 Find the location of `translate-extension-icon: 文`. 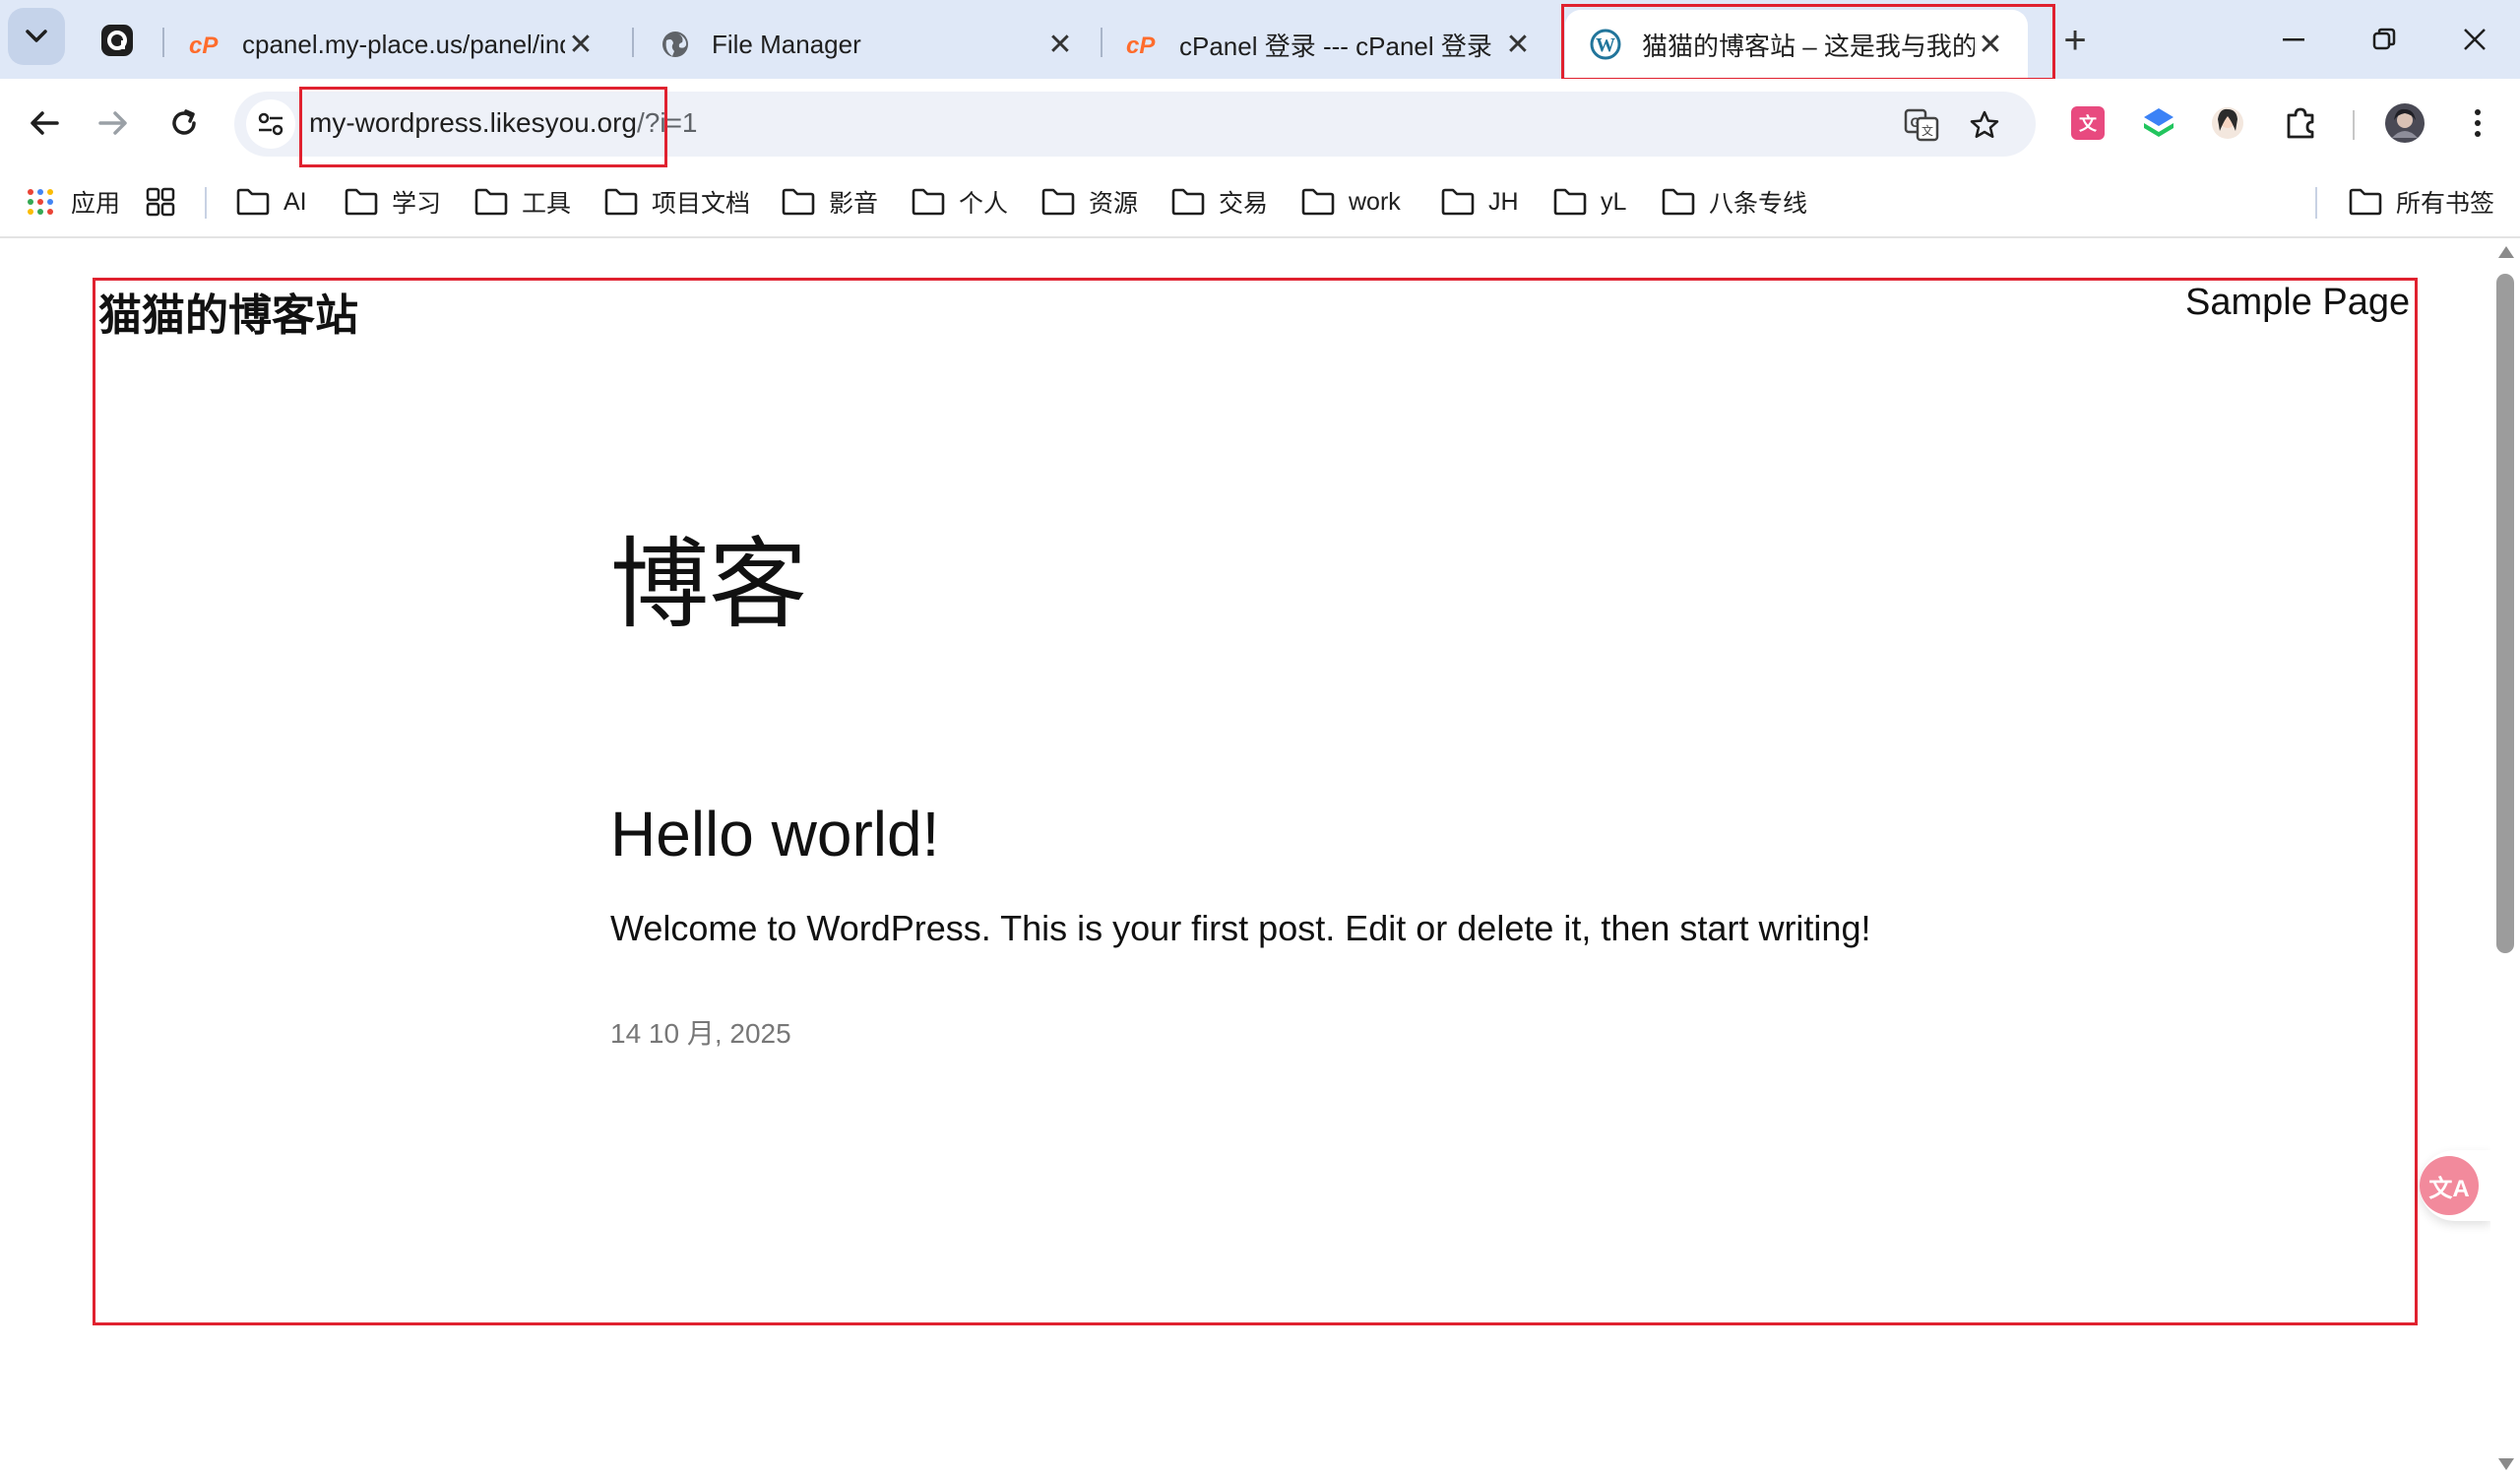

translate-extension-icon: 文 is located at coordinates (2088, 123).